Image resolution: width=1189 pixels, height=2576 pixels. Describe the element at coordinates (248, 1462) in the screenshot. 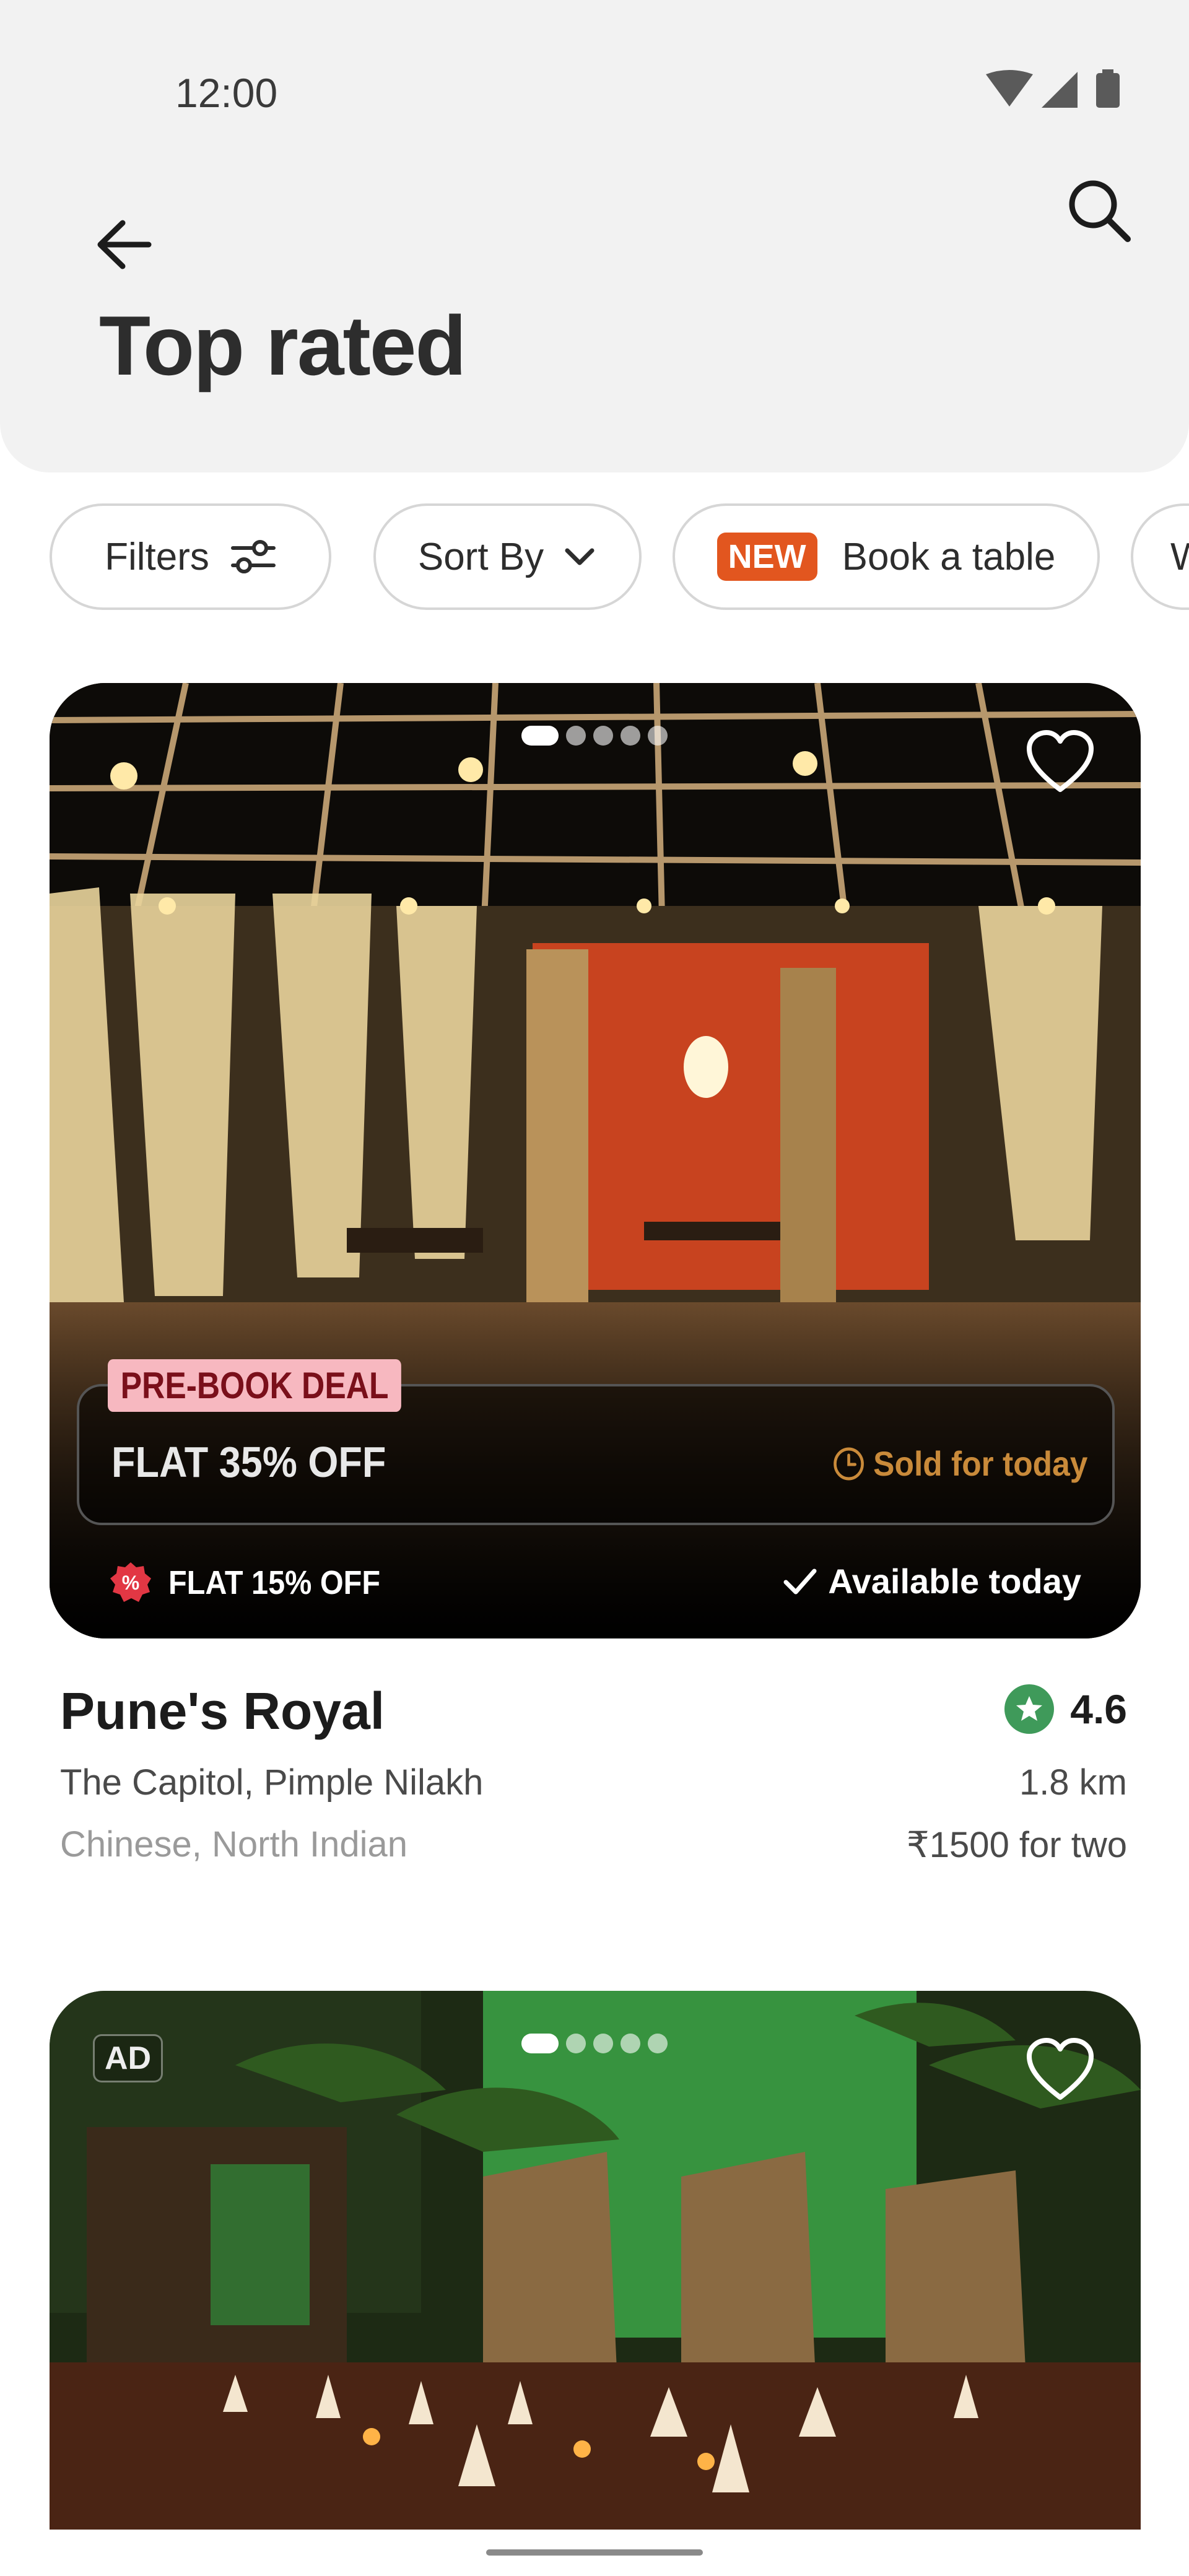

I see `deal-discount: FLAT 35% OFF` at that location.